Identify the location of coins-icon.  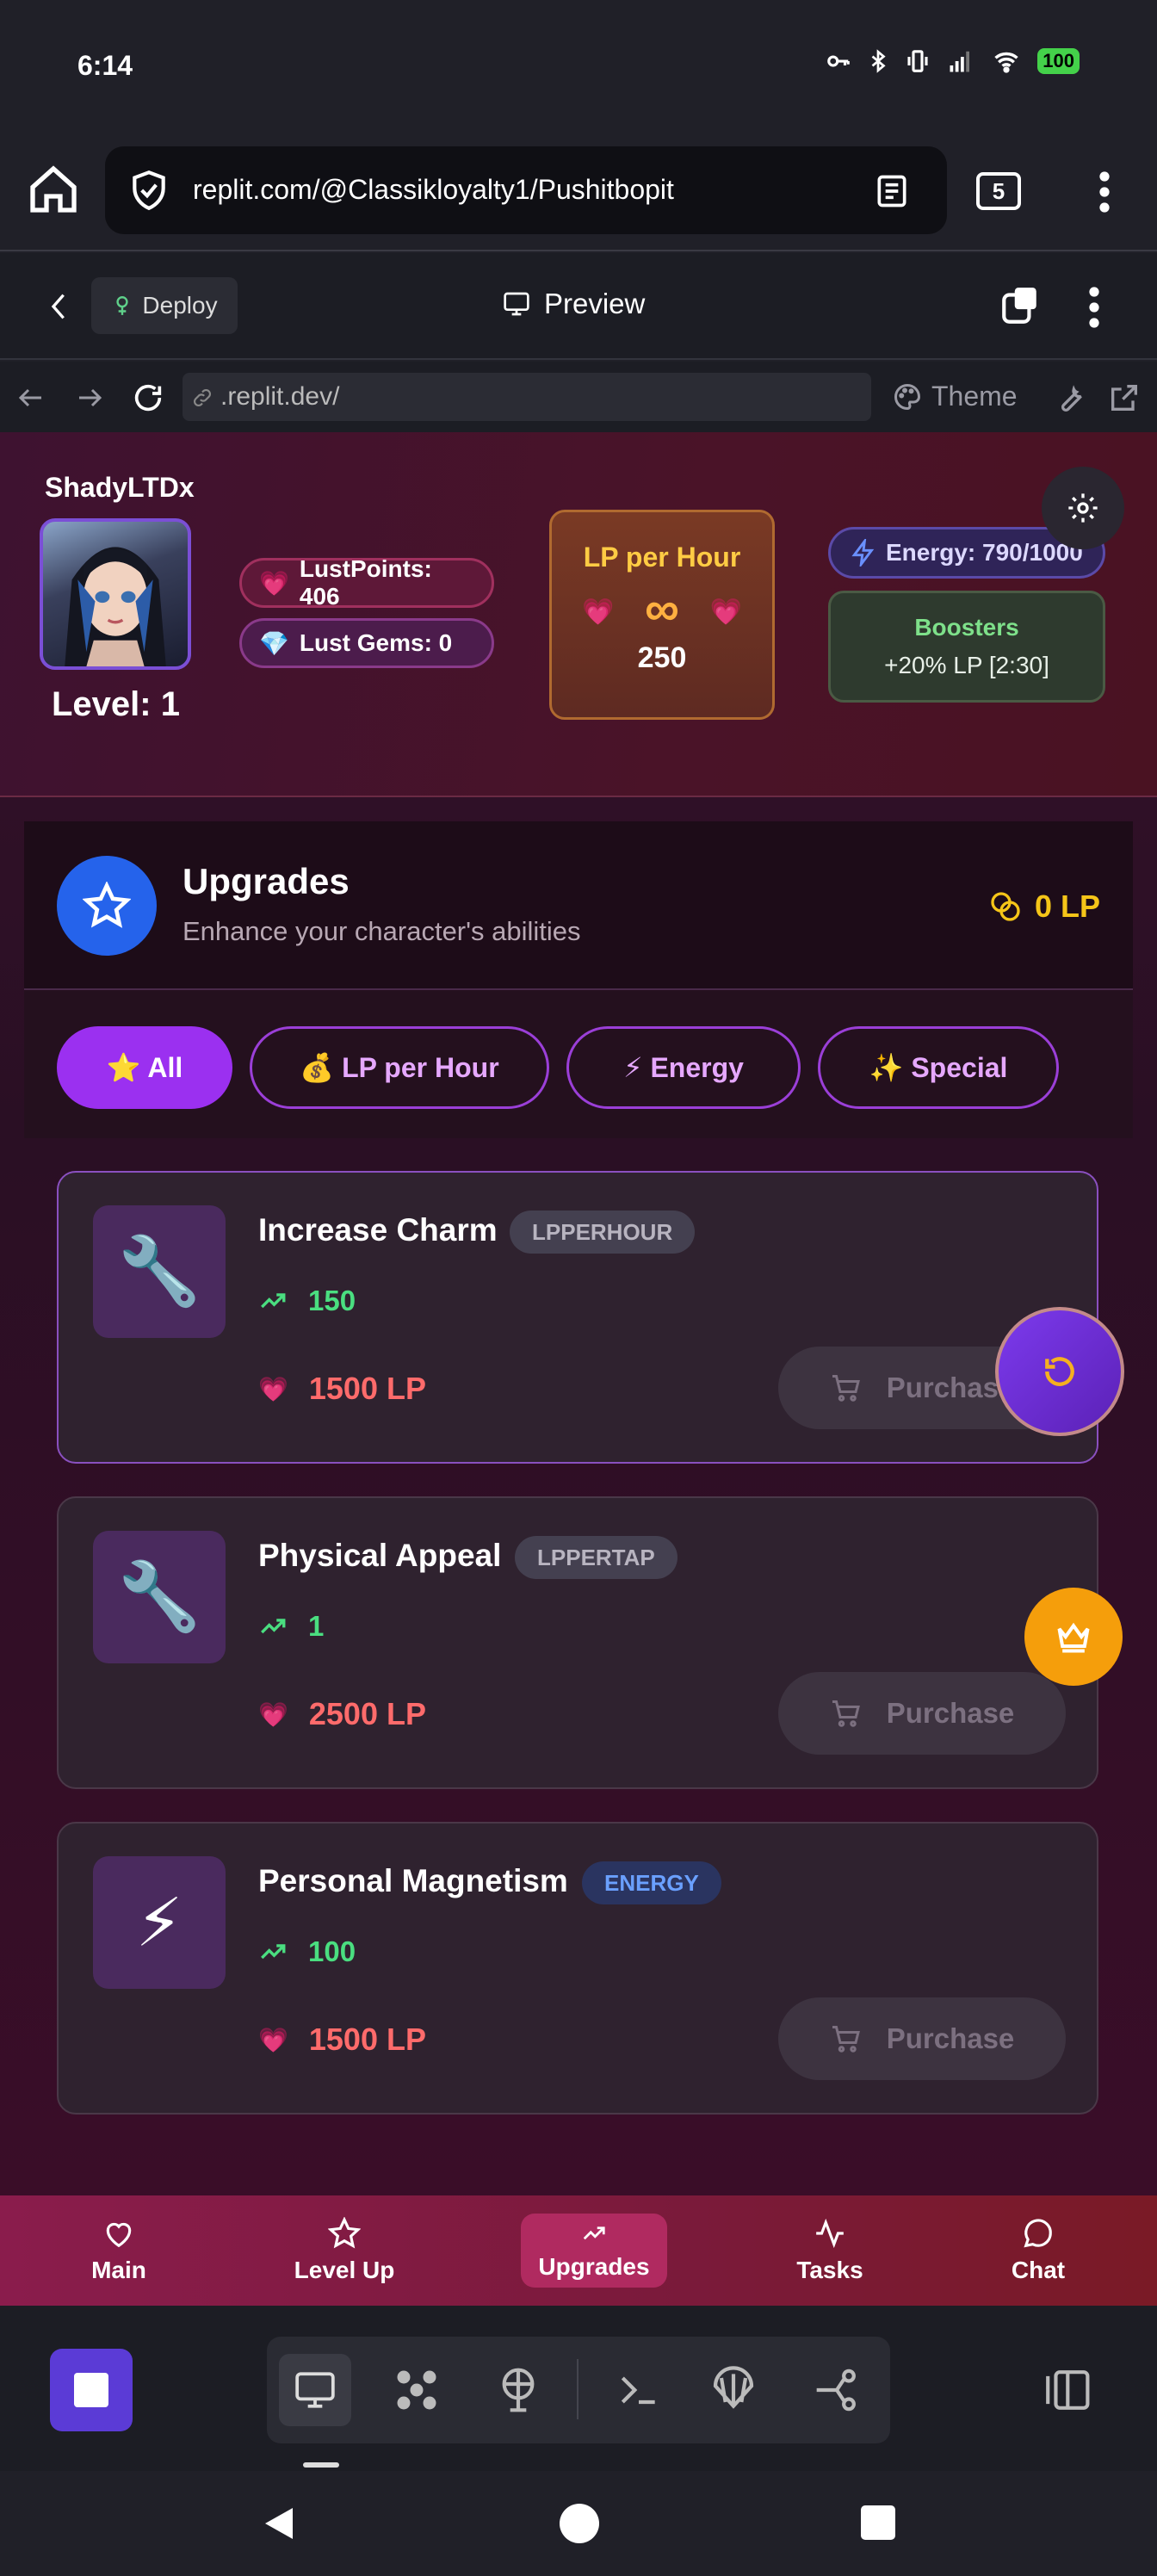
(1005, 907).